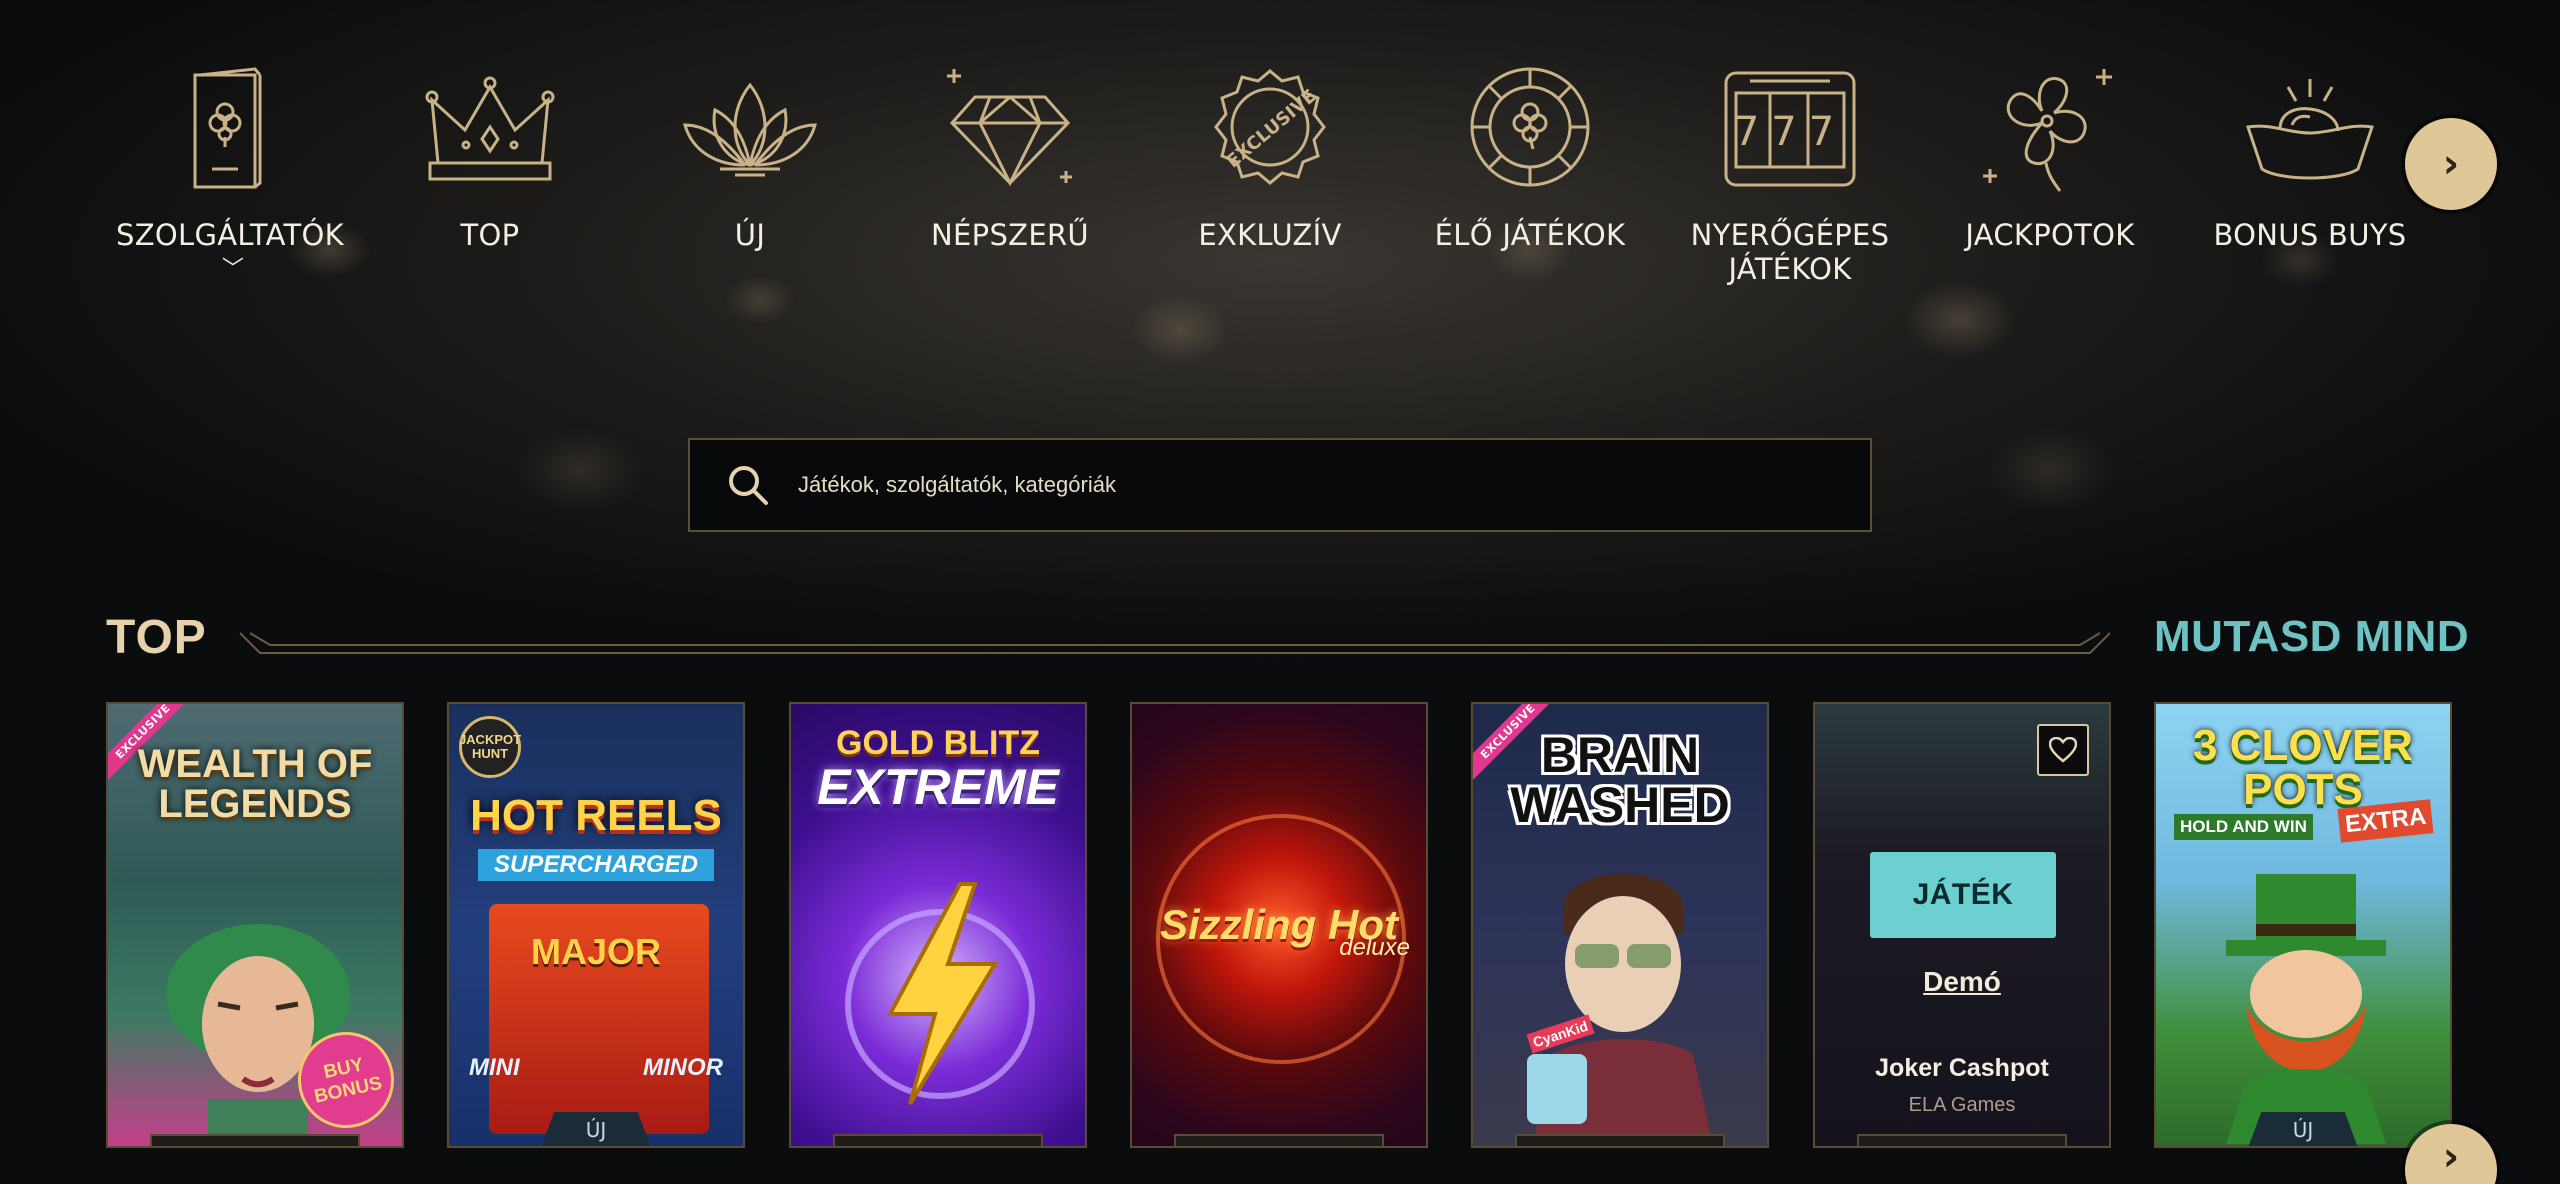 This screenshot has height=1184, width=2560. I want to click on game-art-title: BRAIN WASHED, so click(1620, 780).